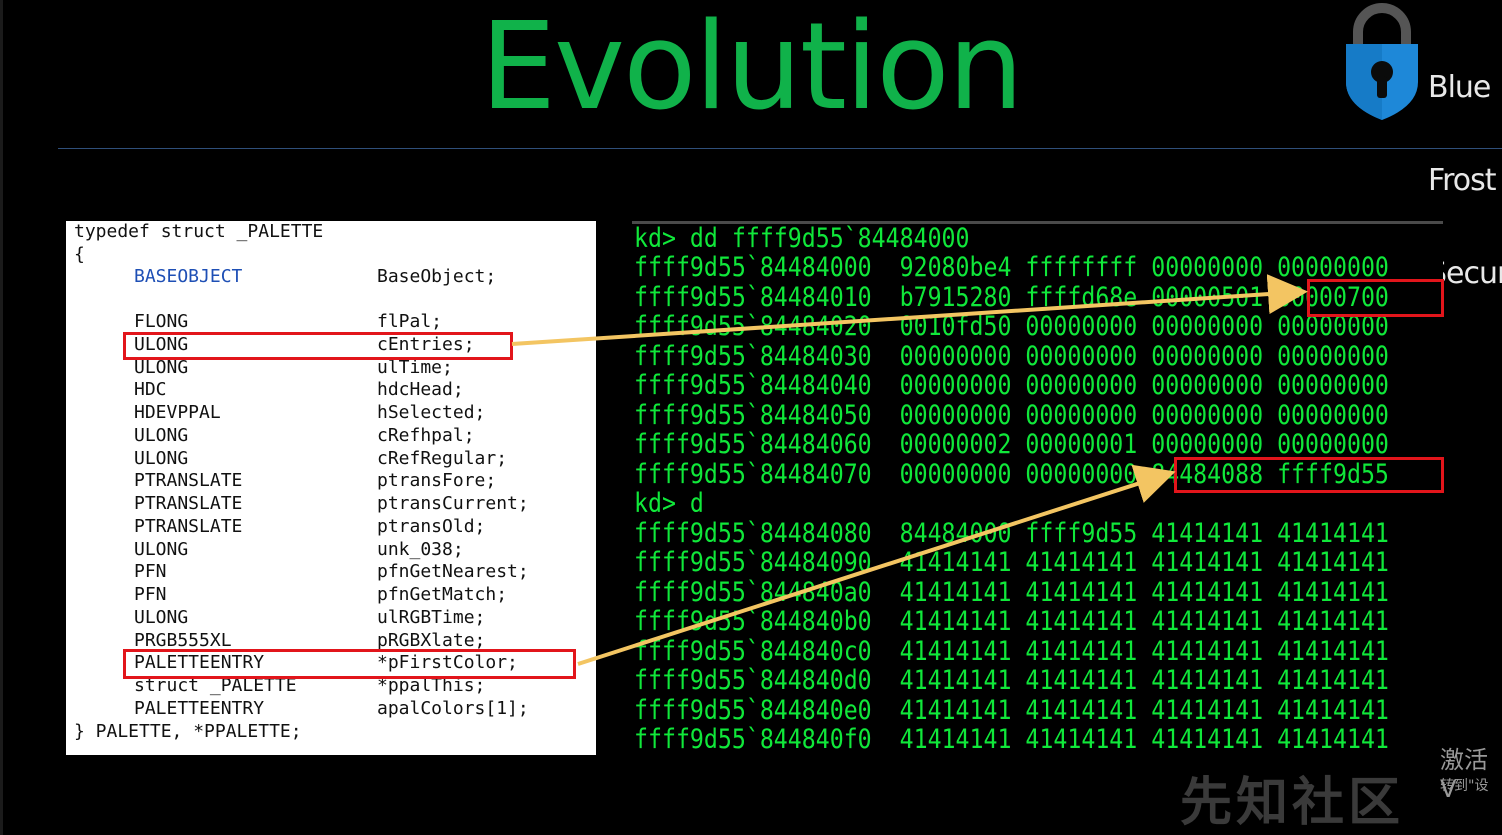  I want to click on code-text: {, so click(79, 254).